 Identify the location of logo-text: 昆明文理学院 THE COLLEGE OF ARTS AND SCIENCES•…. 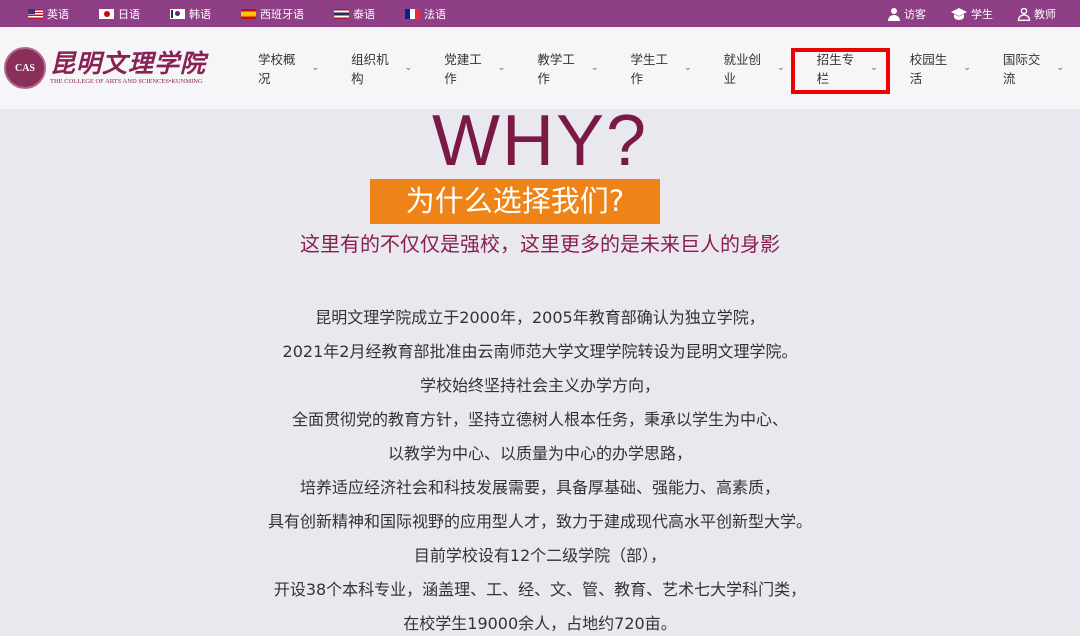
(128, 67).